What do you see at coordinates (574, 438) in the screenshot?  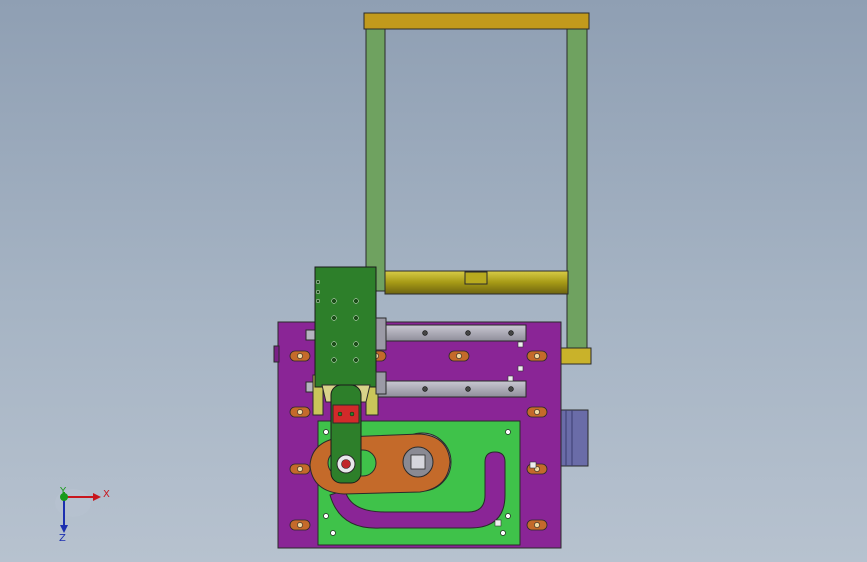 I see `side-motor` at bounding box center [574, 438].